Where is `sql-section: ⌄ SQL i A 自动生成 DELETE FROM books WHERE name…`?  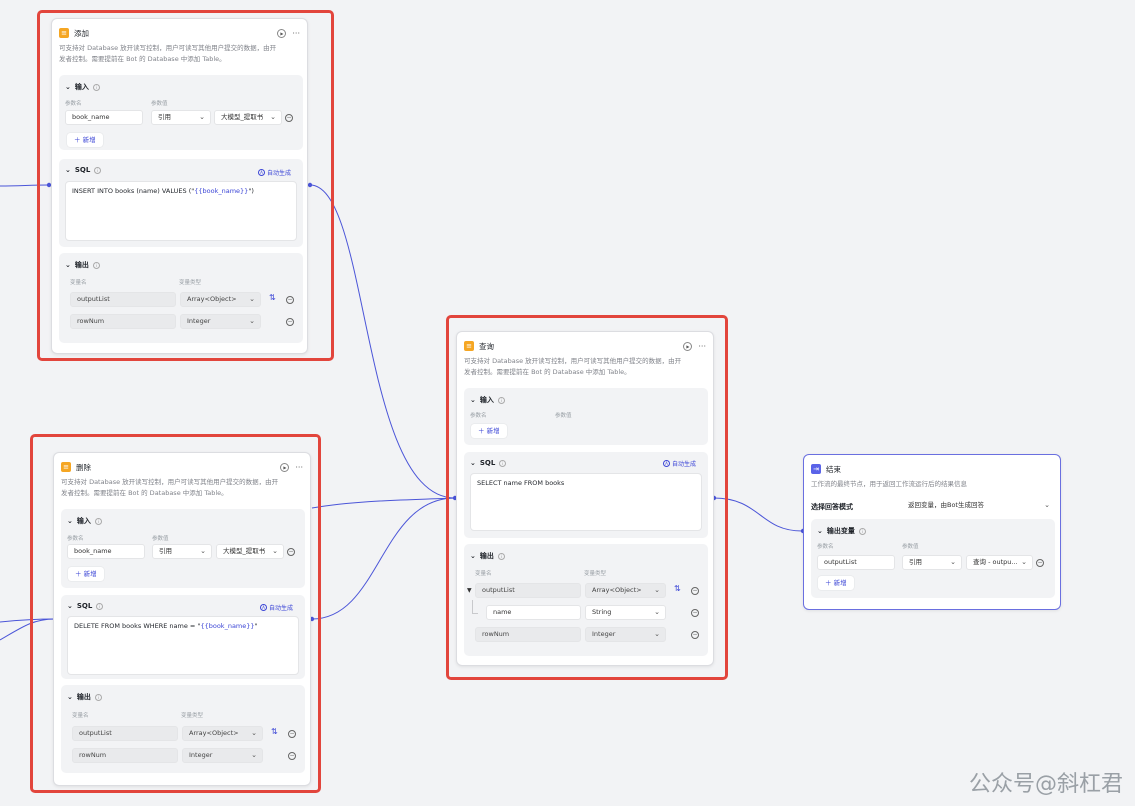 sql-section: ⌄ SQL i A 自动生成 DELETE FROM books WHERE name… is located at coordinates (183, 637).